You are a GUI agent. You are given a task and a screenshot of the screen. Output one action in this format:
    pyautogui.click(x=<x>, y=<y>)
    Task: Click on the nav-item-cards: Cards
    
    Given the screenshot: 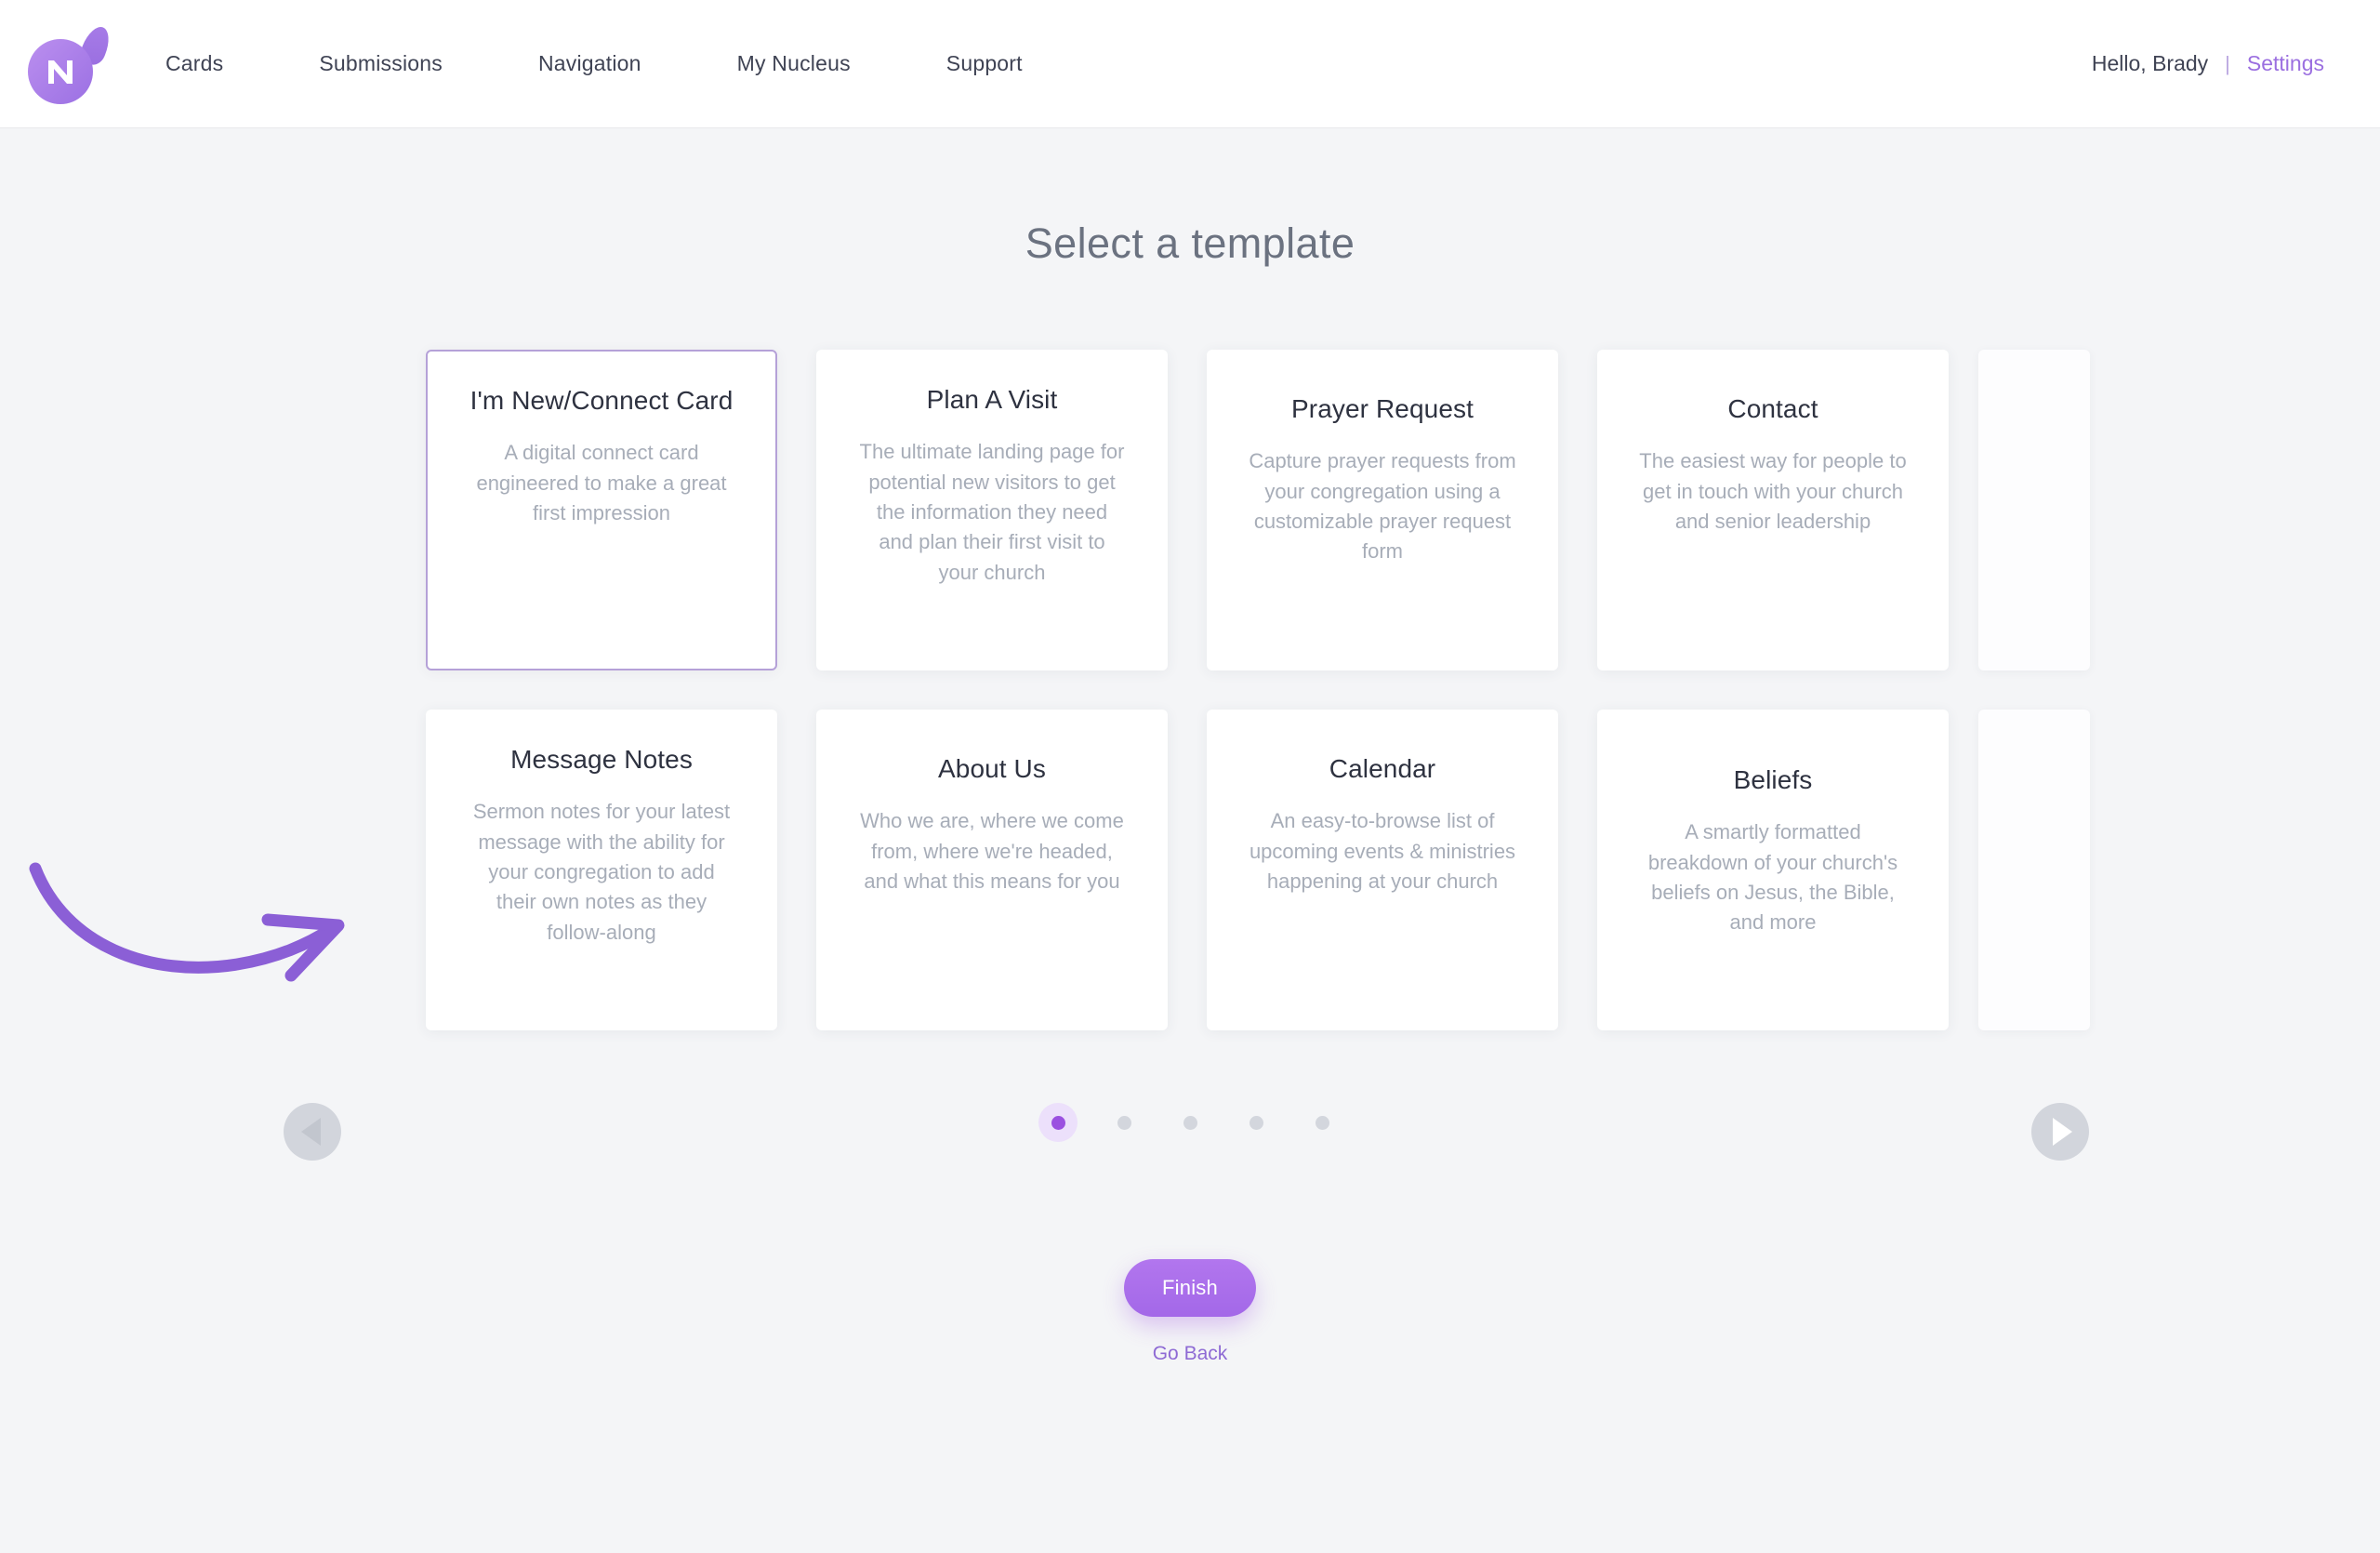 What is the action you would take?
    pyautogui.click(x=194, y=64)
    